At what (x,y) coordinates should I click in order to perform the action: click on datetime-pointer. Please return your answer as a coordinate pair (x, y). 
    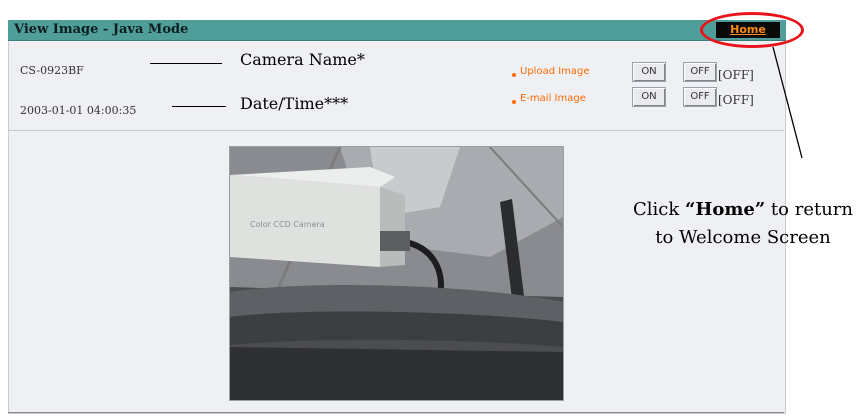
    Looking at the image, I should click on (199, 106).